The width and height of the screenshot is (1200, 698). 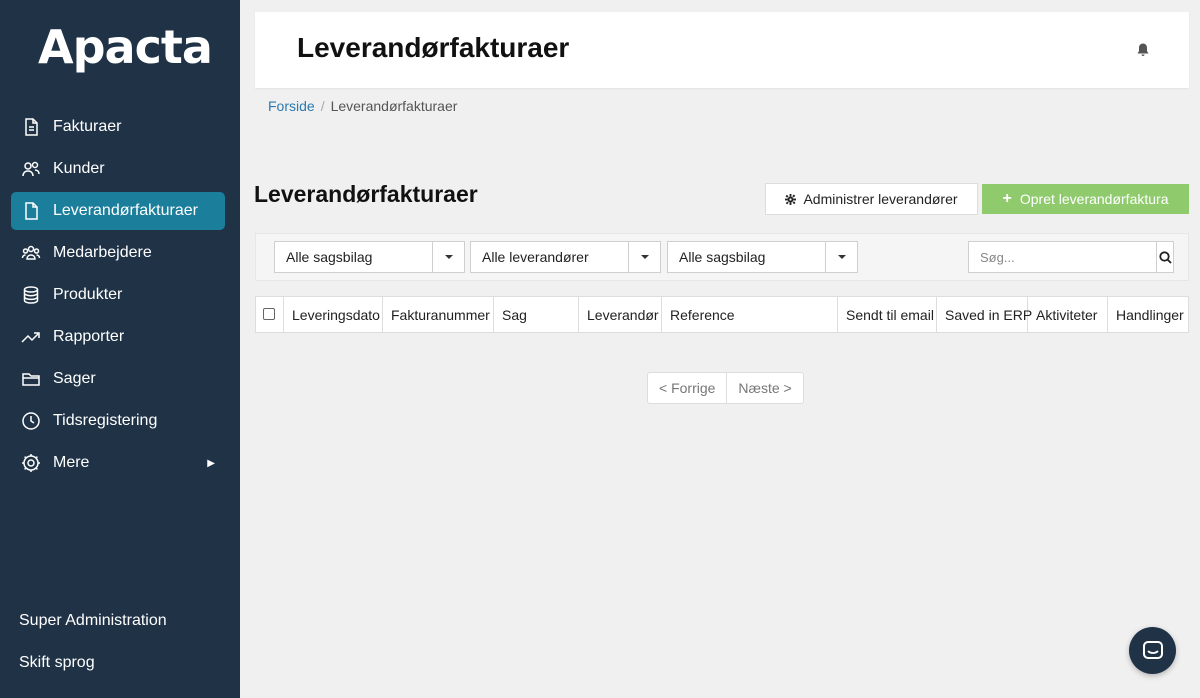 What do you see at coordinates (1094, 199) in the screenshot?
I see `create-supplier-invoice-label: Opret leverandørfaktura` at bounding box center [1094, 199].